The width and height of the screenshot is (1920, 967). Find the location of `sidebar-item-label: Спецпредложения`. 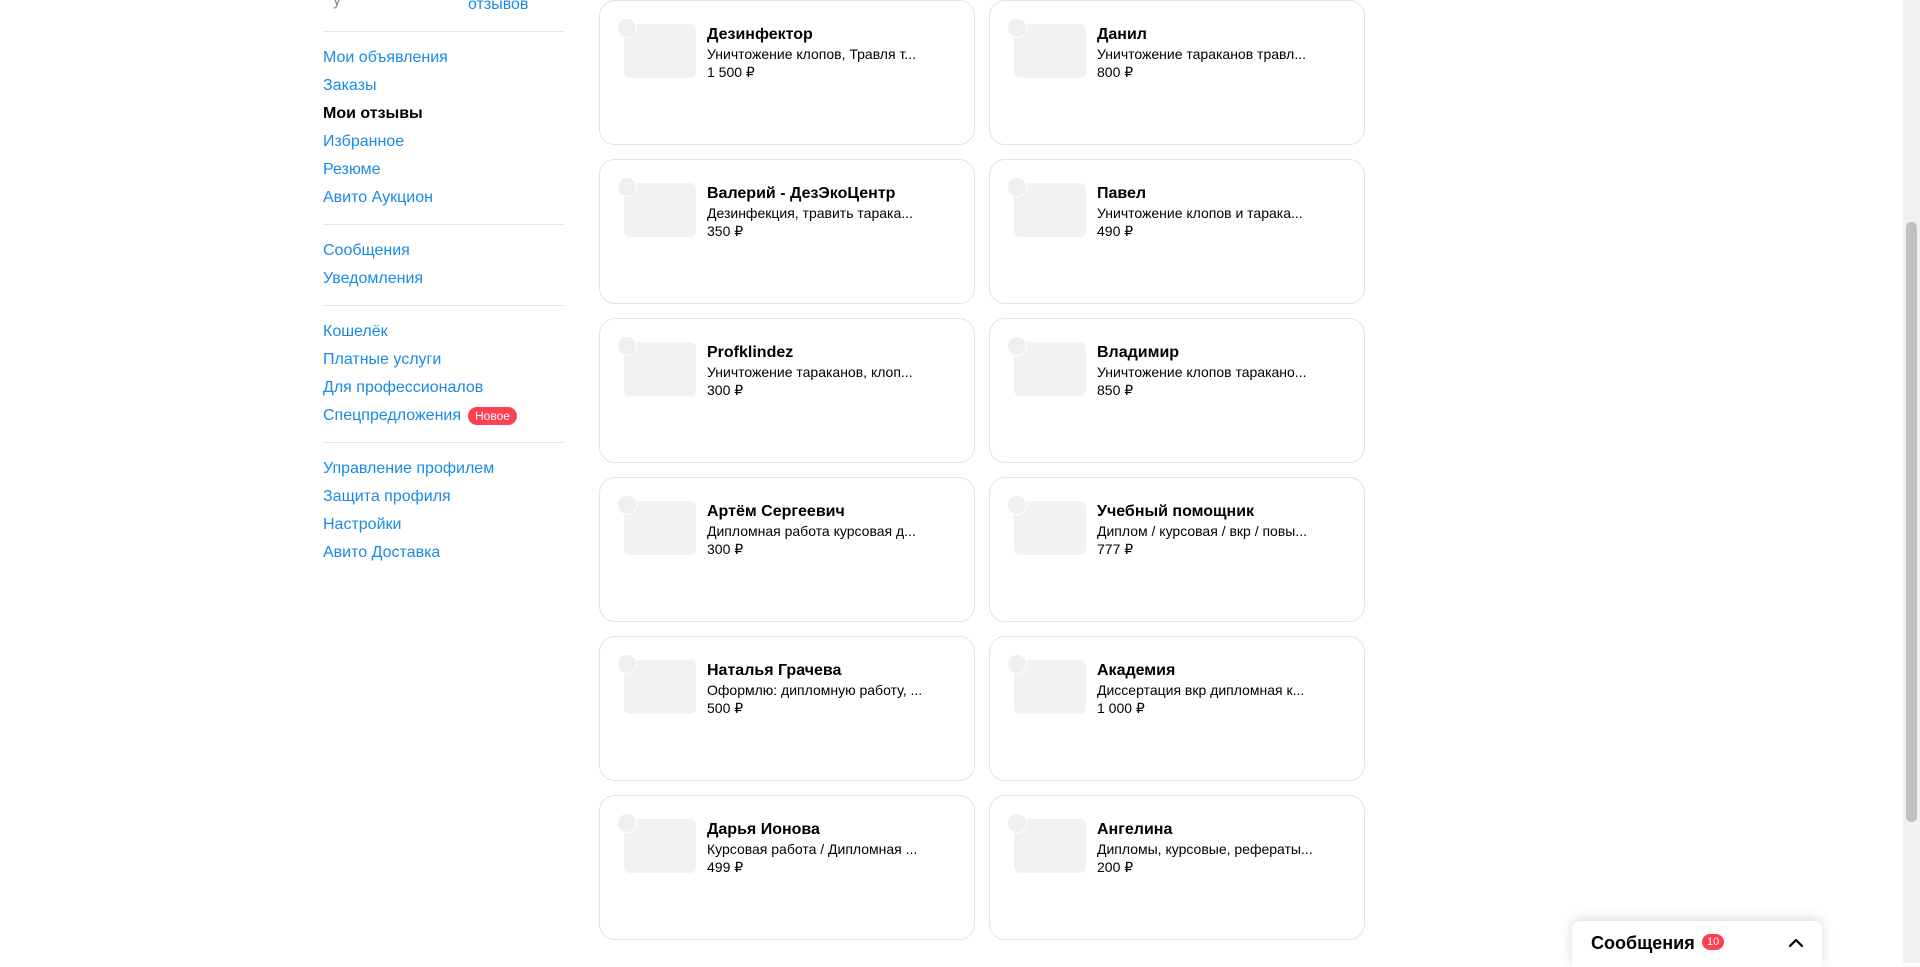

sidebar-item-label: Спецпредложения is located at coordinates (392, 415).